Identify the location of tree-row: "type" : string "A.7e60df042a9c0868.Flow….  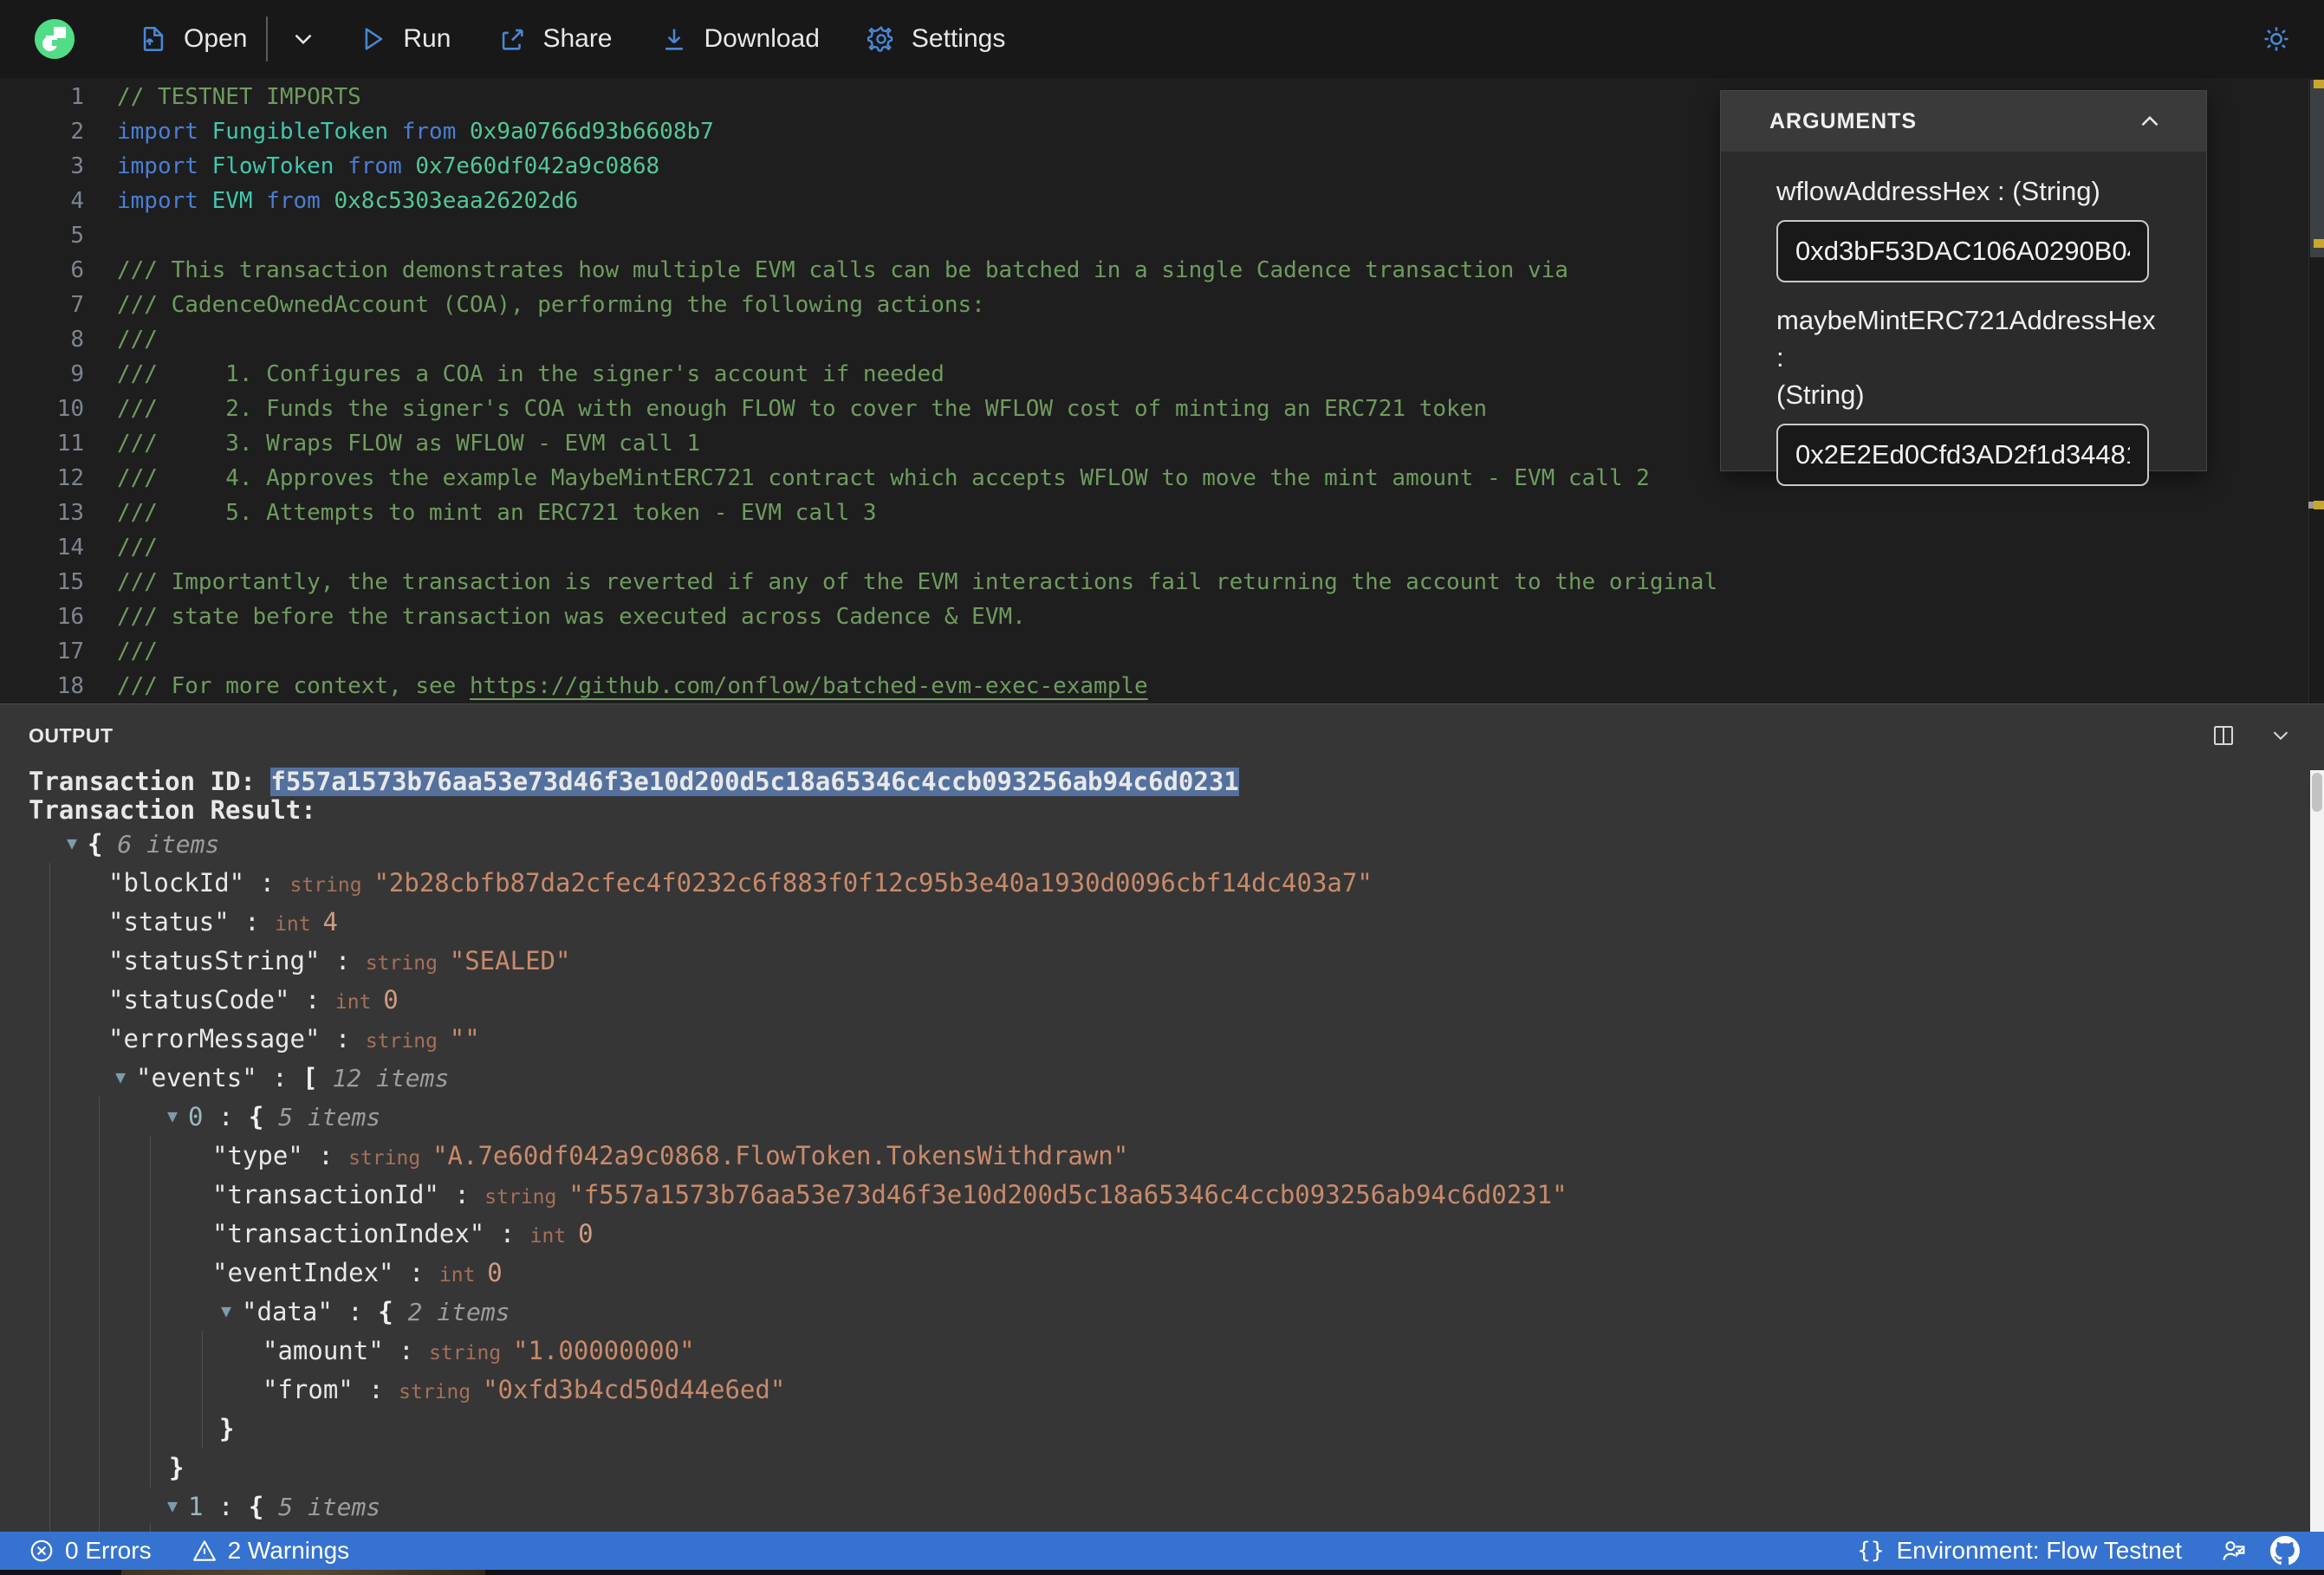
(1146, 1156).